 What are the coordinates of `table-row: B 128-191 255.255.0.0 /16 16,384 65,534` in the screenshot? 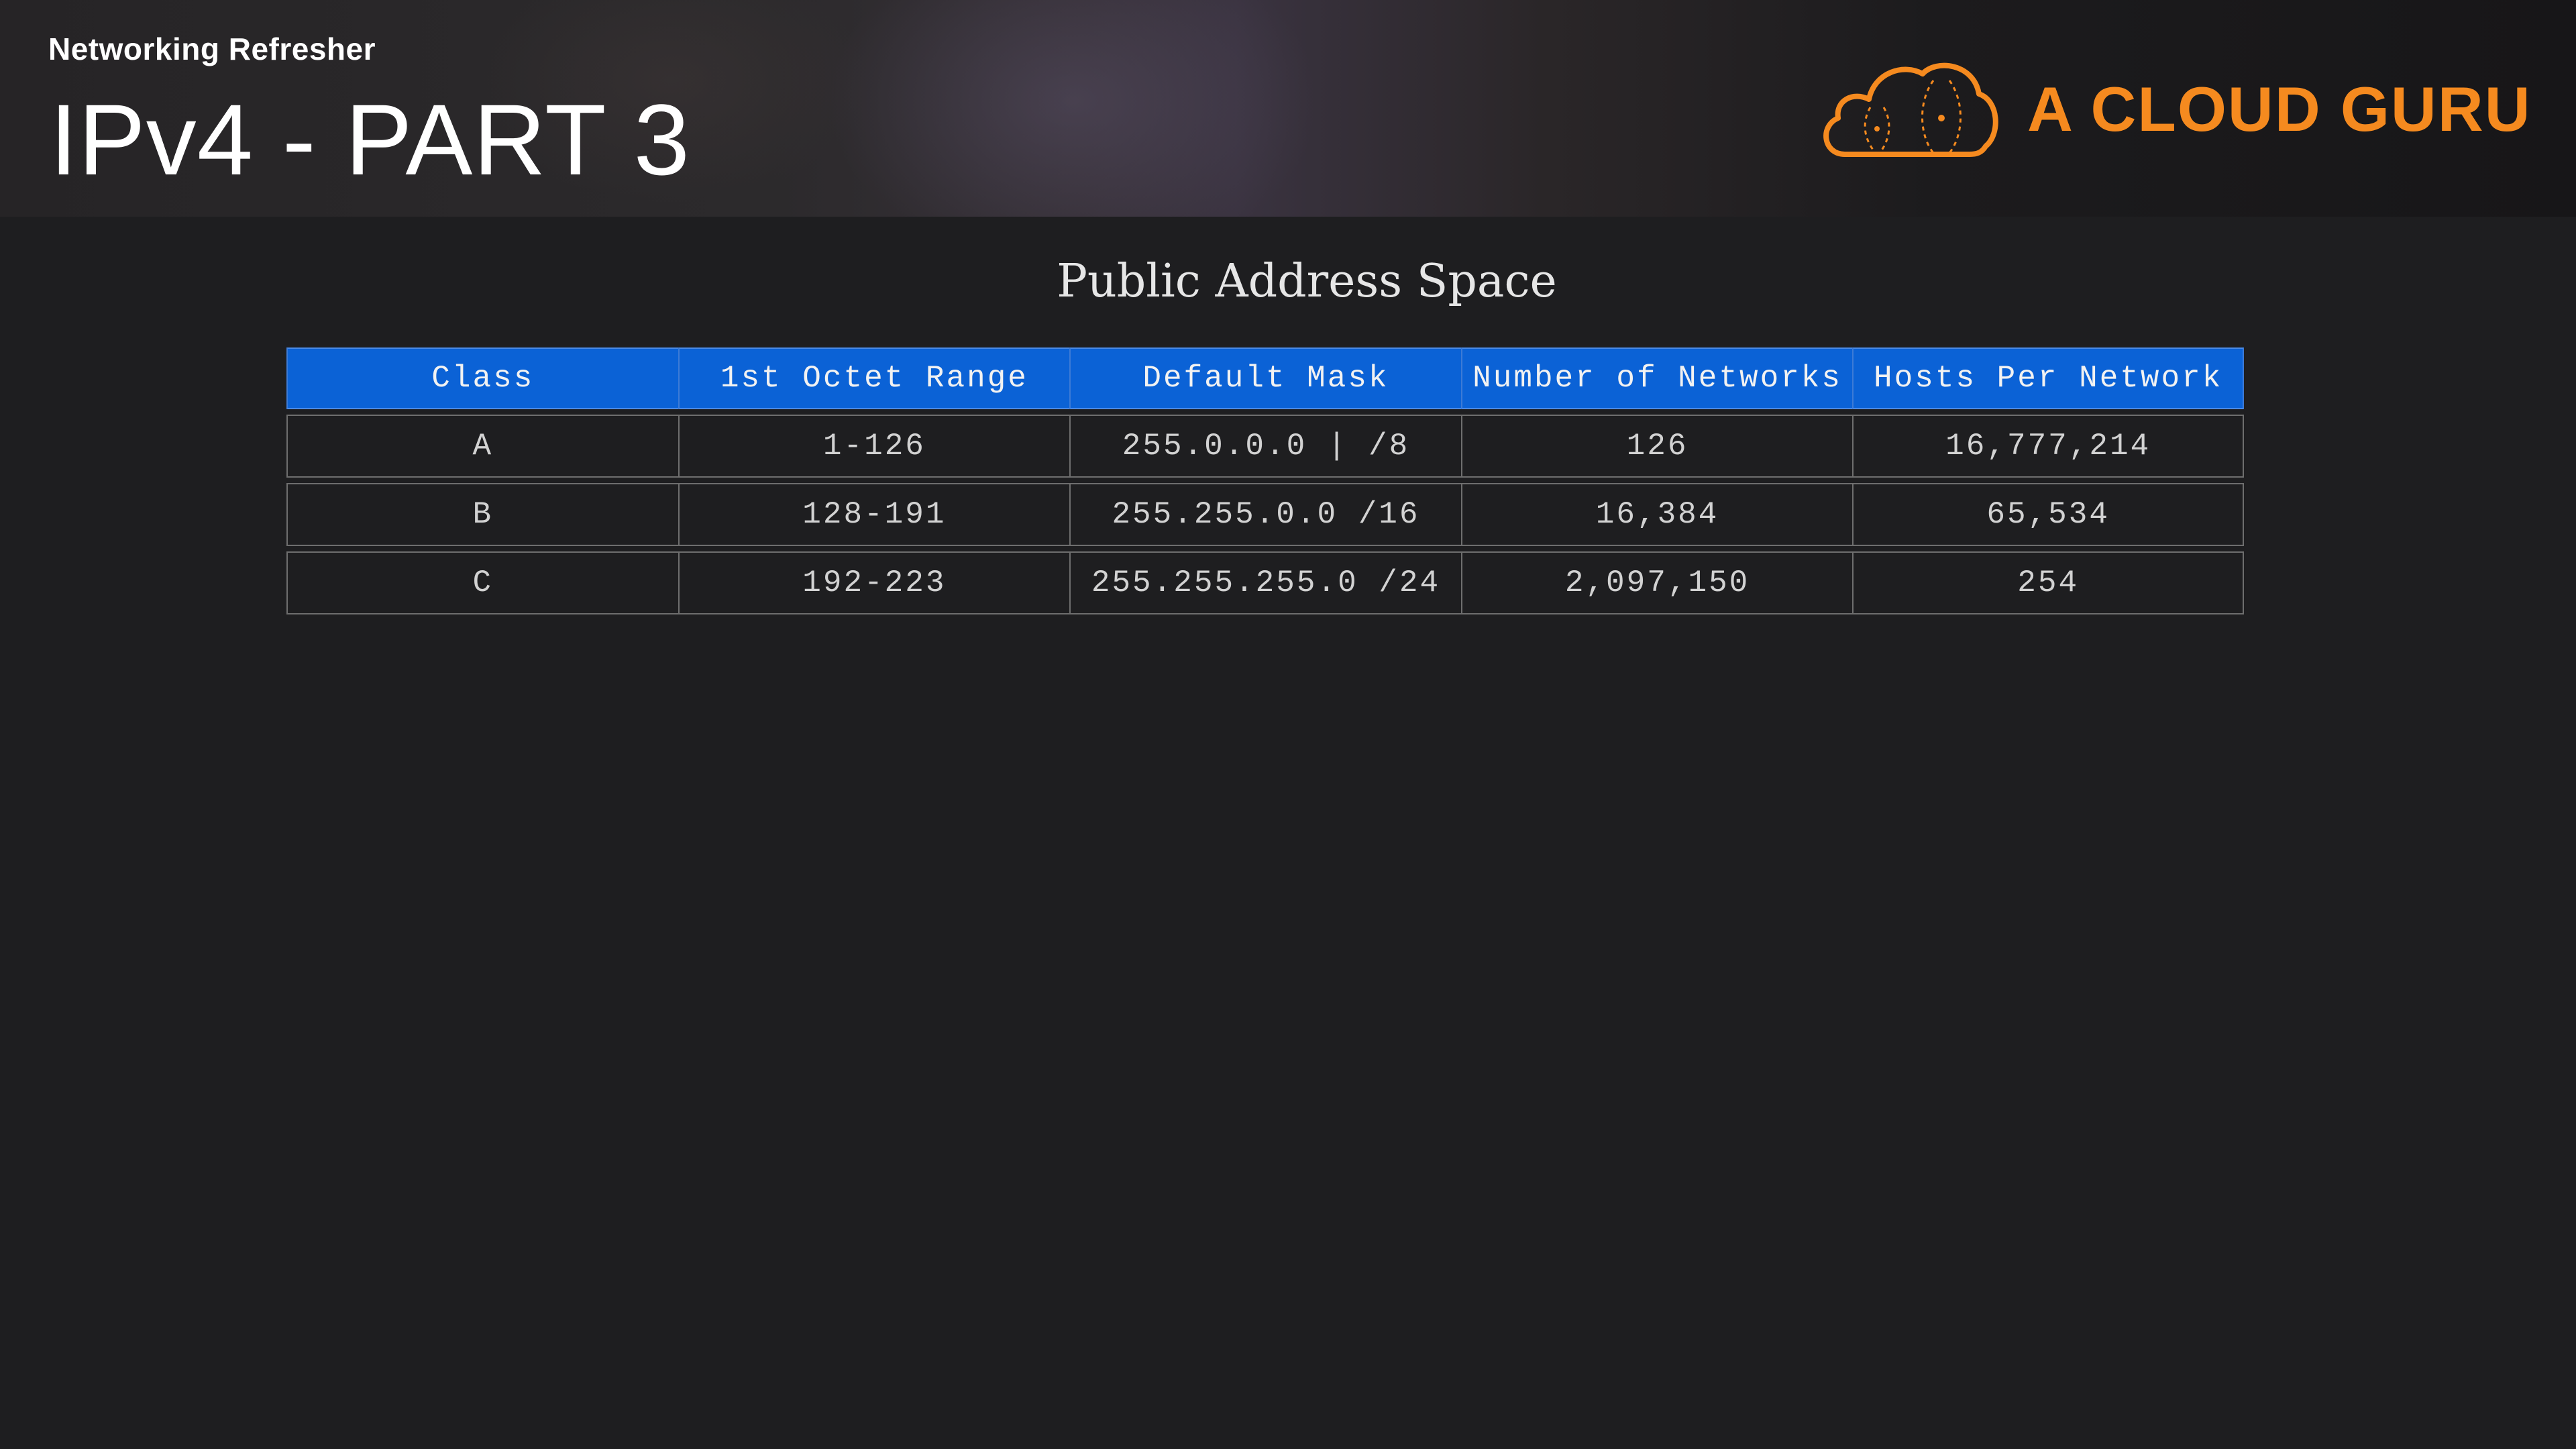 It's located at (1265, 514).